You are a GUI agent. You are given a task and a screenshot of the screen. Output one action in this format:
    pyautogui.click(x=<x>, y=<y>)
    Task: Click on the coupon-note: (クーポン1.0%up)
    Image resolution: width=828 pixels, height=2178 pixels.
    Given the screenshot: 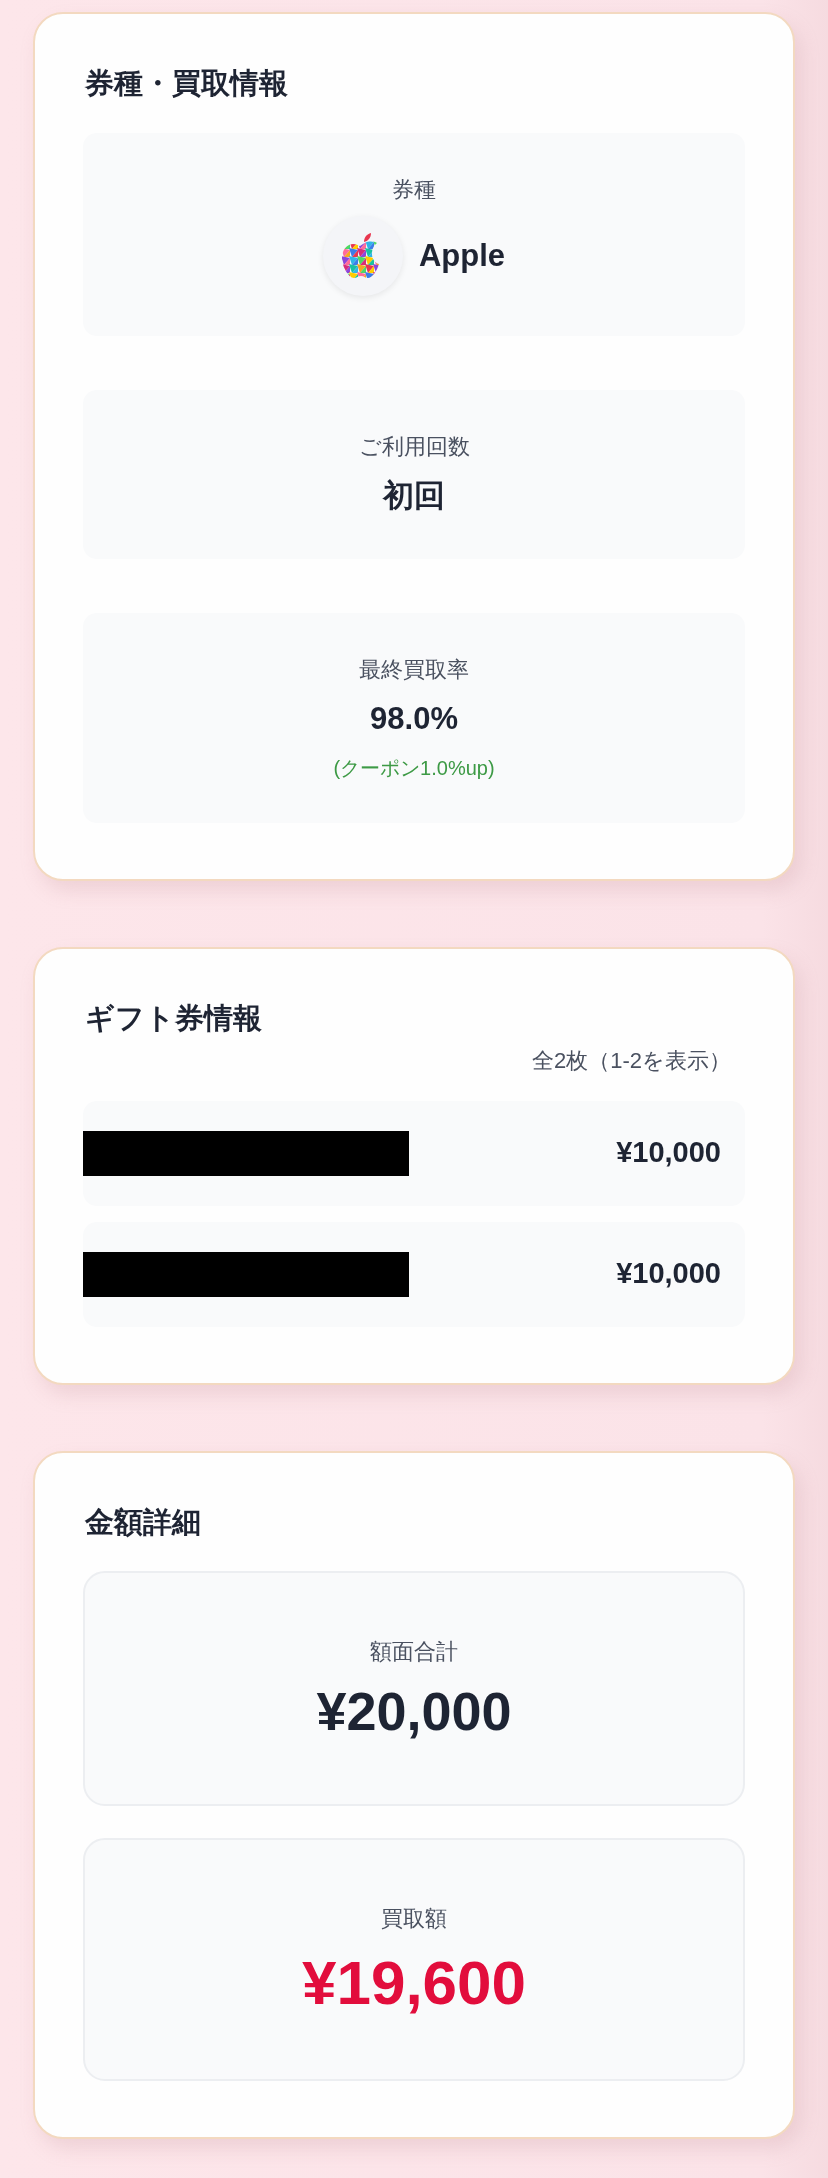 What is the action you would take?
    pyautogui.click(x=414, y=768)
    